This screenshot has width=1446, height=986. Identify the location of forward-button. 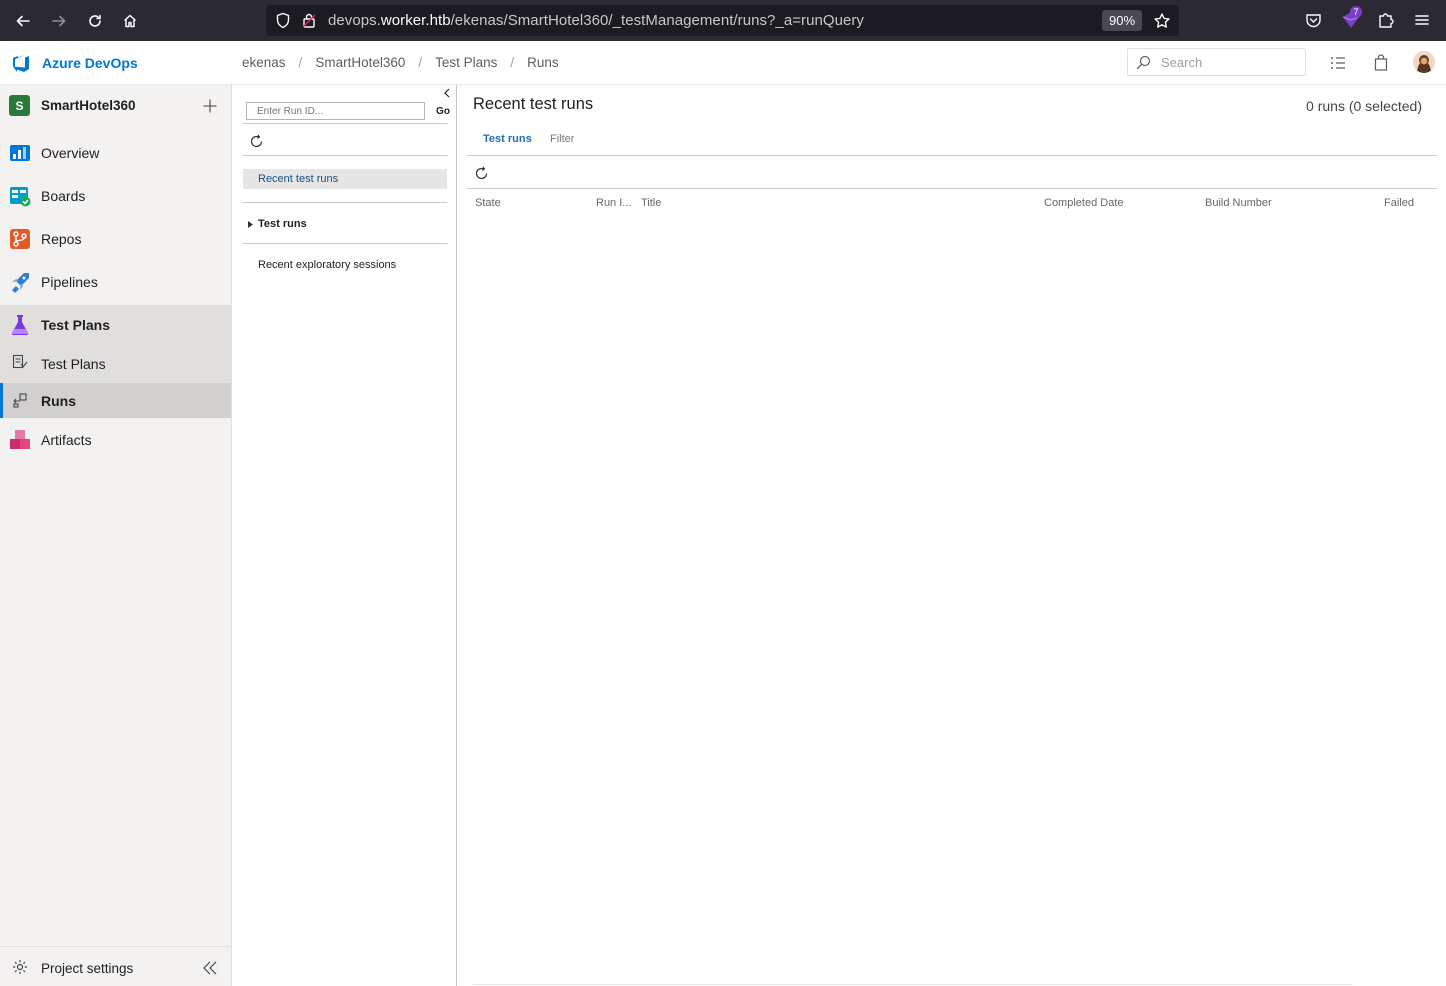
(59, 21).